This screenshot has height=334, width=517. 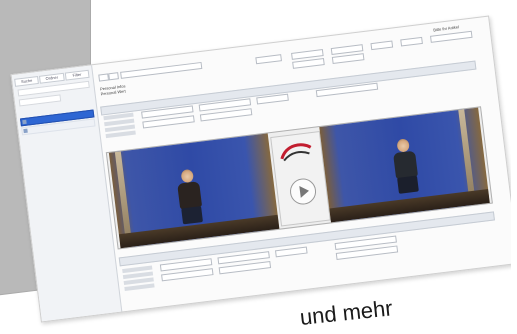 What do you see at coordinates (161, 70) in the screenshot?
I see `address-field` at bounding box center [161, 70].